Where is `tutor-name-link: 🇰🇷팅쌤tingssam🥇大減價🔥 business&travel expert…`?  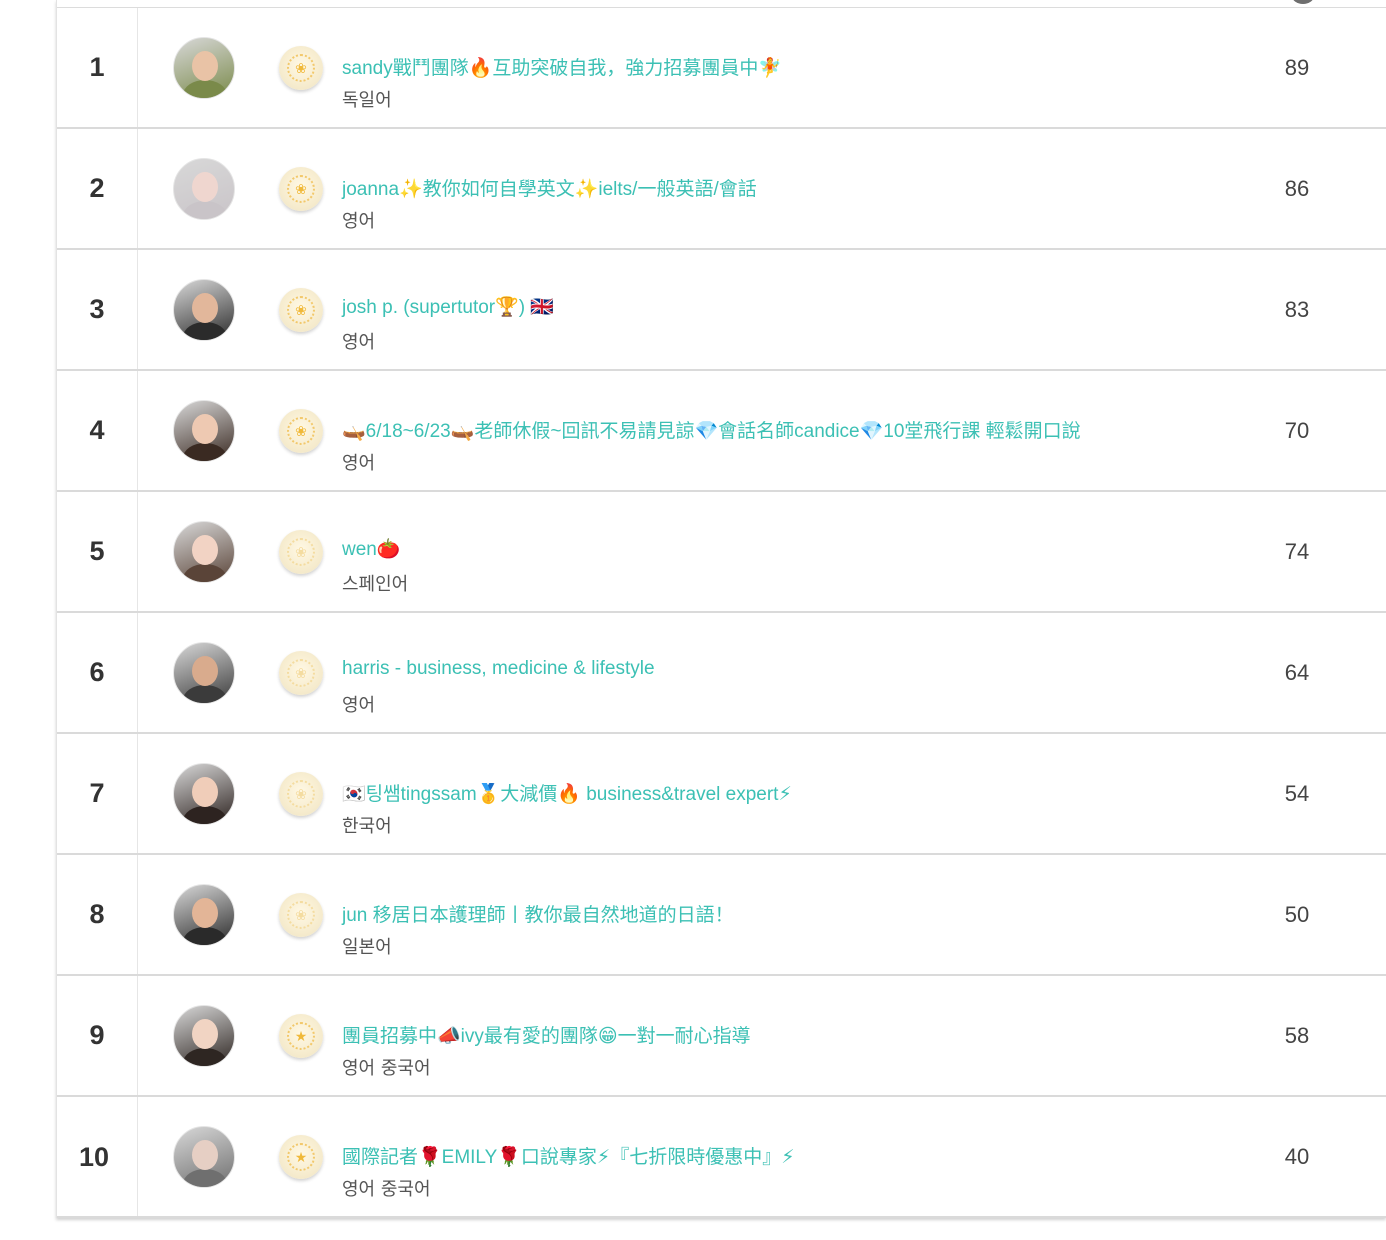
tutor-name-link: 🇰🇷팅쌤tingssam🥇大減價🔥 business&travel expert… is located at coordinates (567, 792).